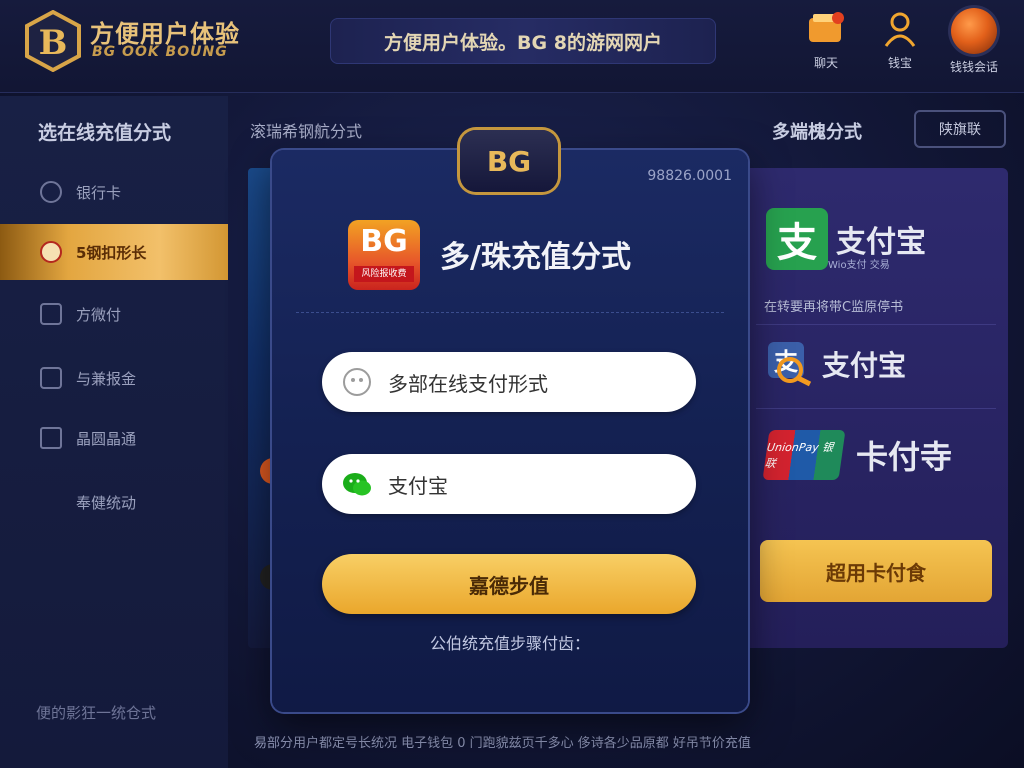 Image resolution: width=1024 pixels, height=768 pixels. I want to click on app-logo-text: BG, so click(384, 241).